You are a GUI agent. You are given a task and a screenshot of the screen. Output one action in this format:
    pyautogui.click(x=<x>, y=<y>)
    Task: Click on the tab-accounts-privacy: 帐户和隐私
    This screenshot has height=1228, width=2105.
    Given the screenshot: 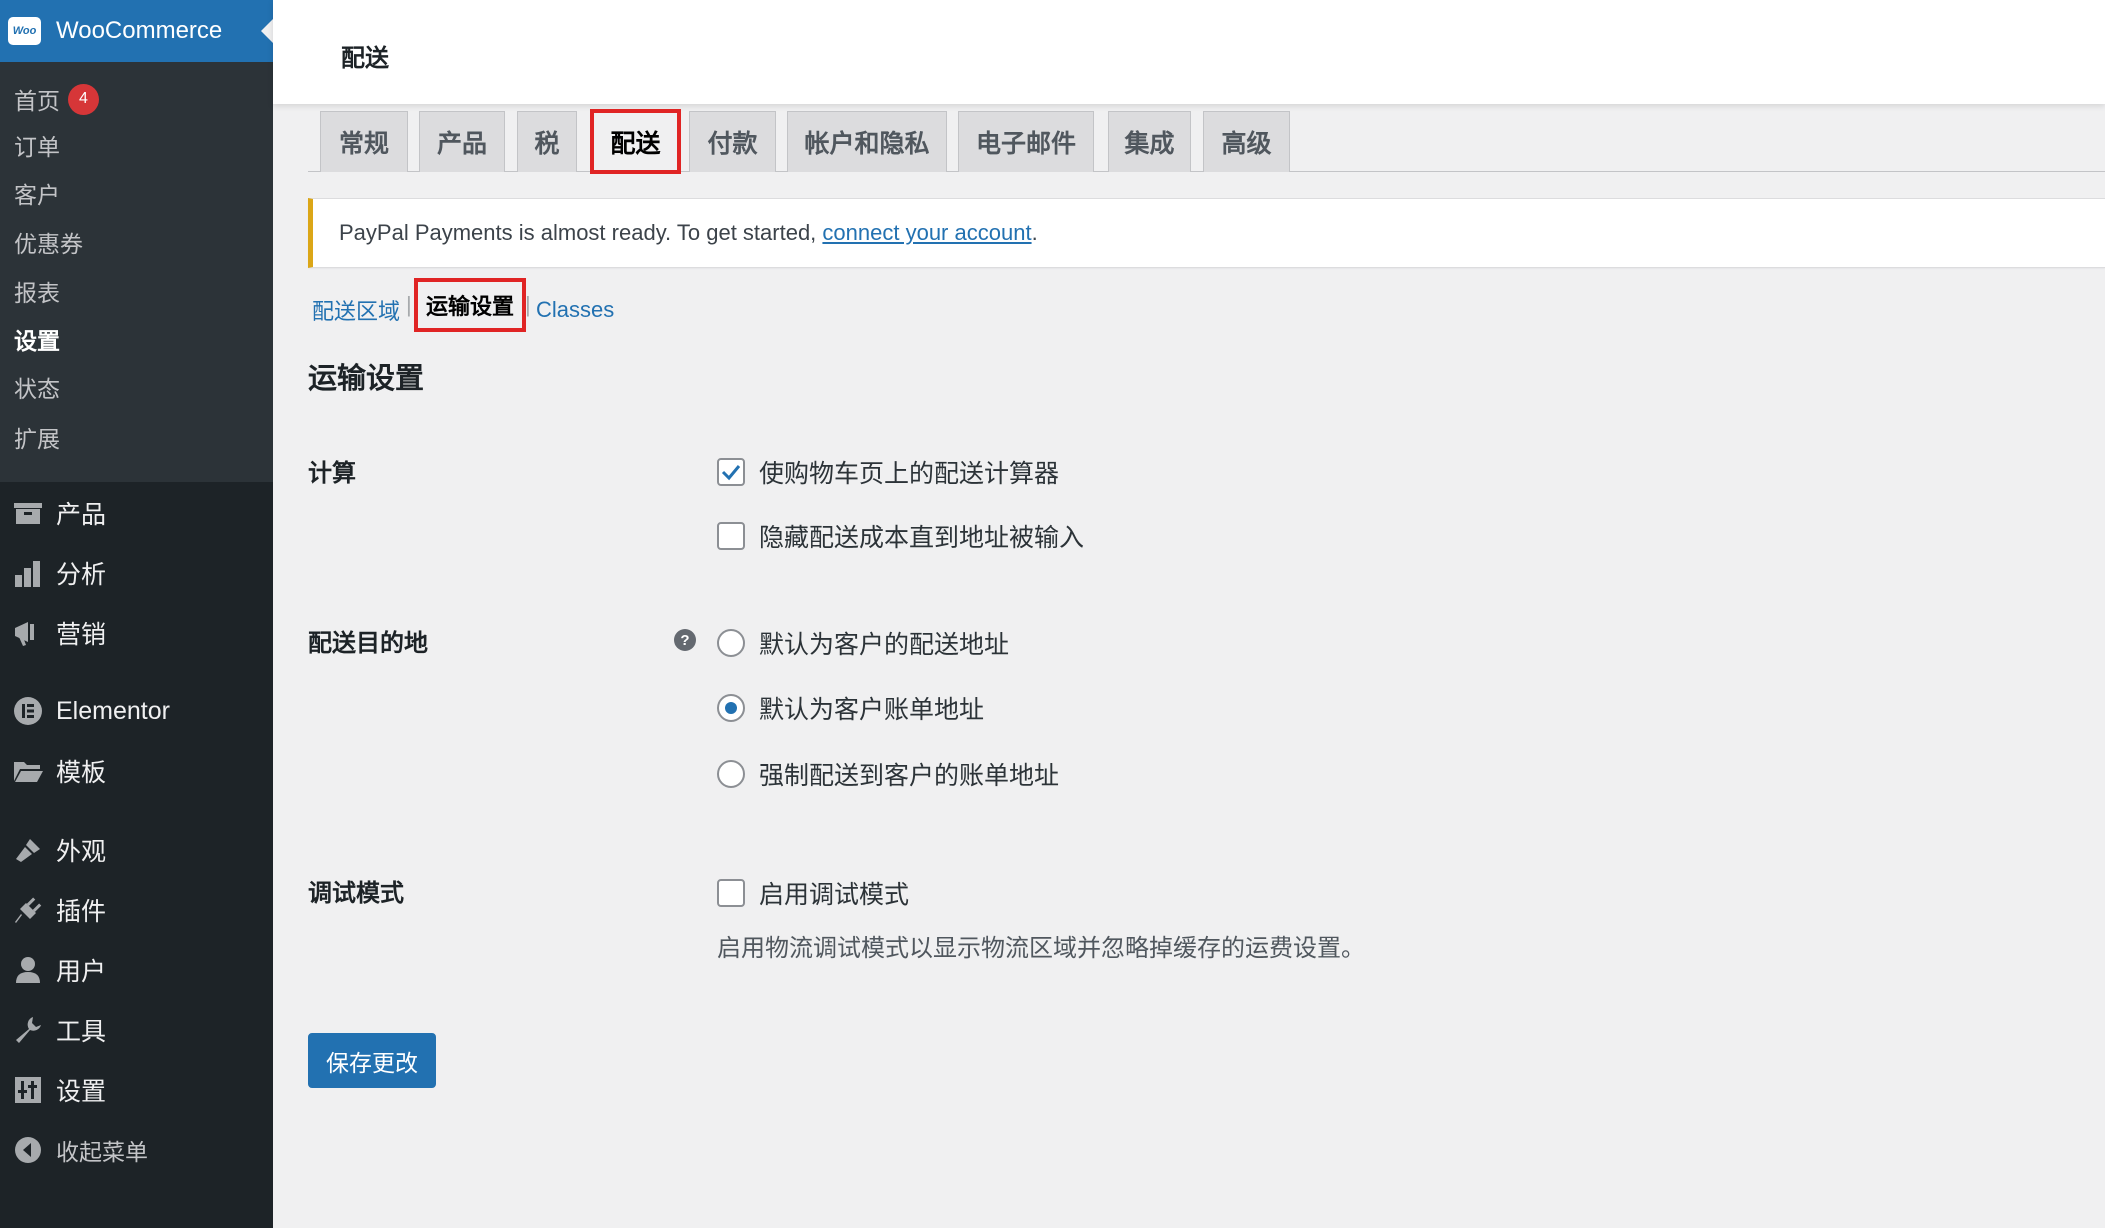 What is the action you would take?
    pyautogui.click(x=867, y=141)
    